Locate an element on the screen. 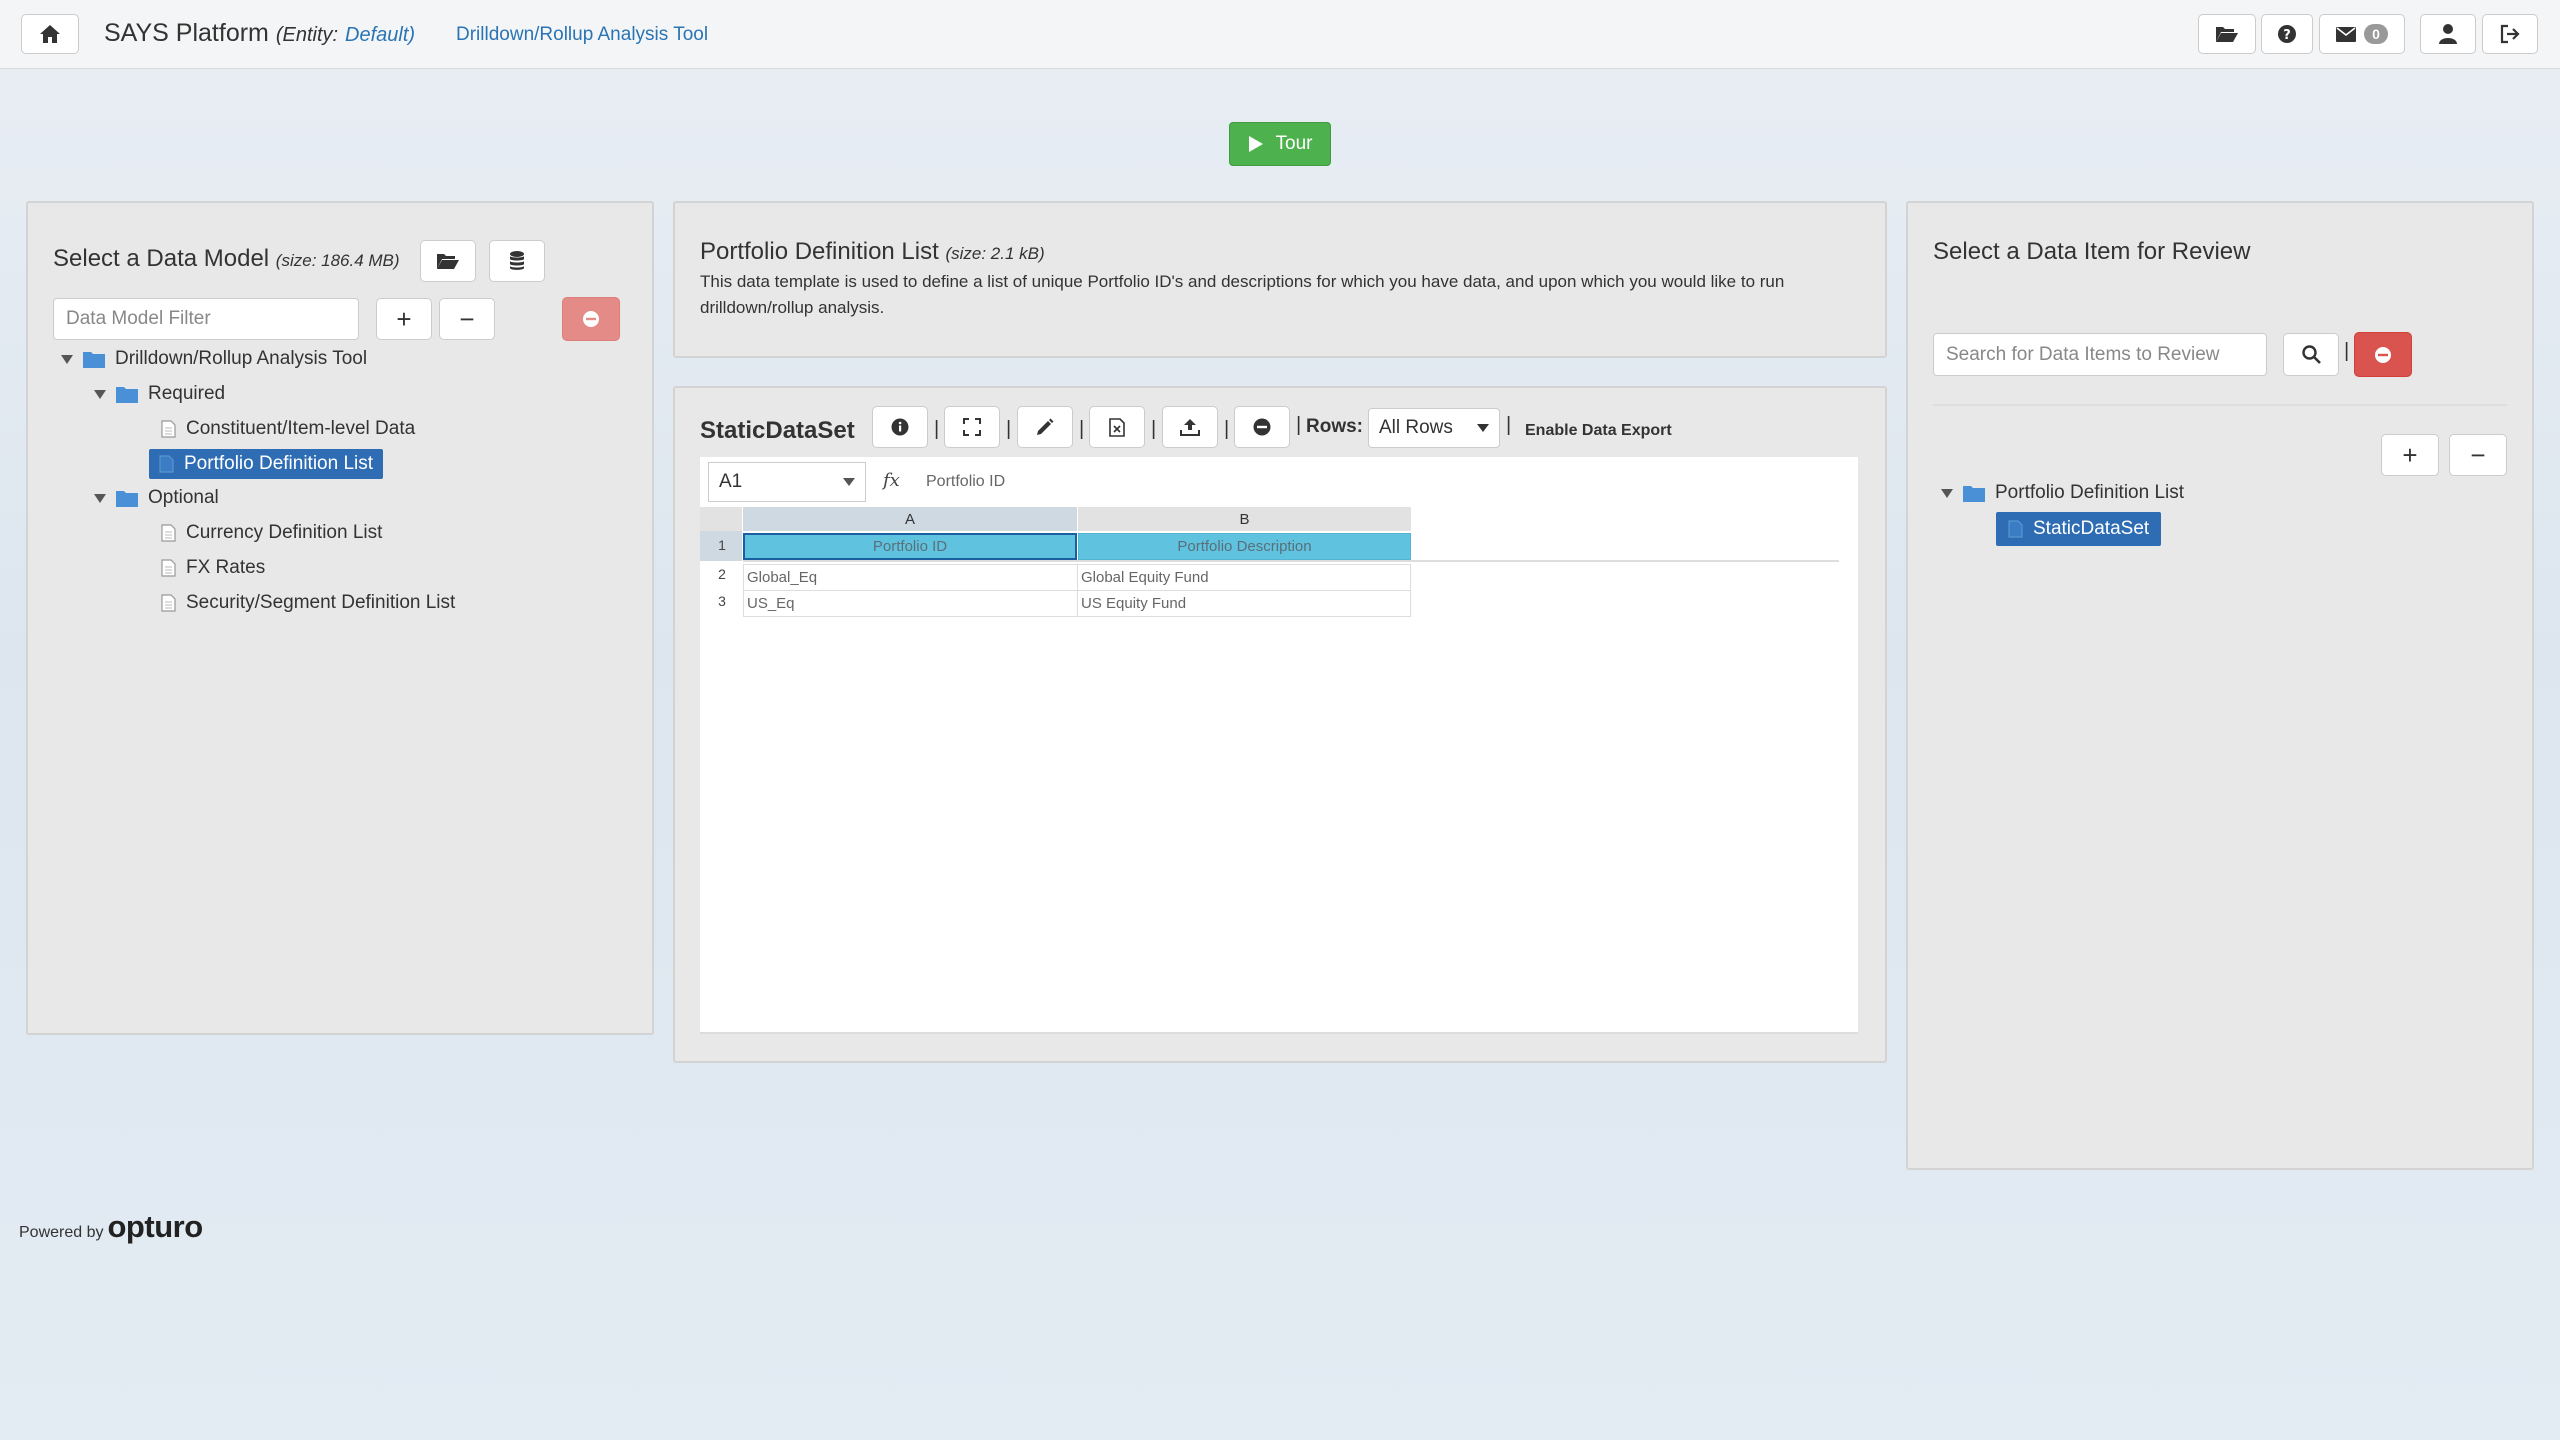  tour-button: Tour is located at coordinates (1280, 144).